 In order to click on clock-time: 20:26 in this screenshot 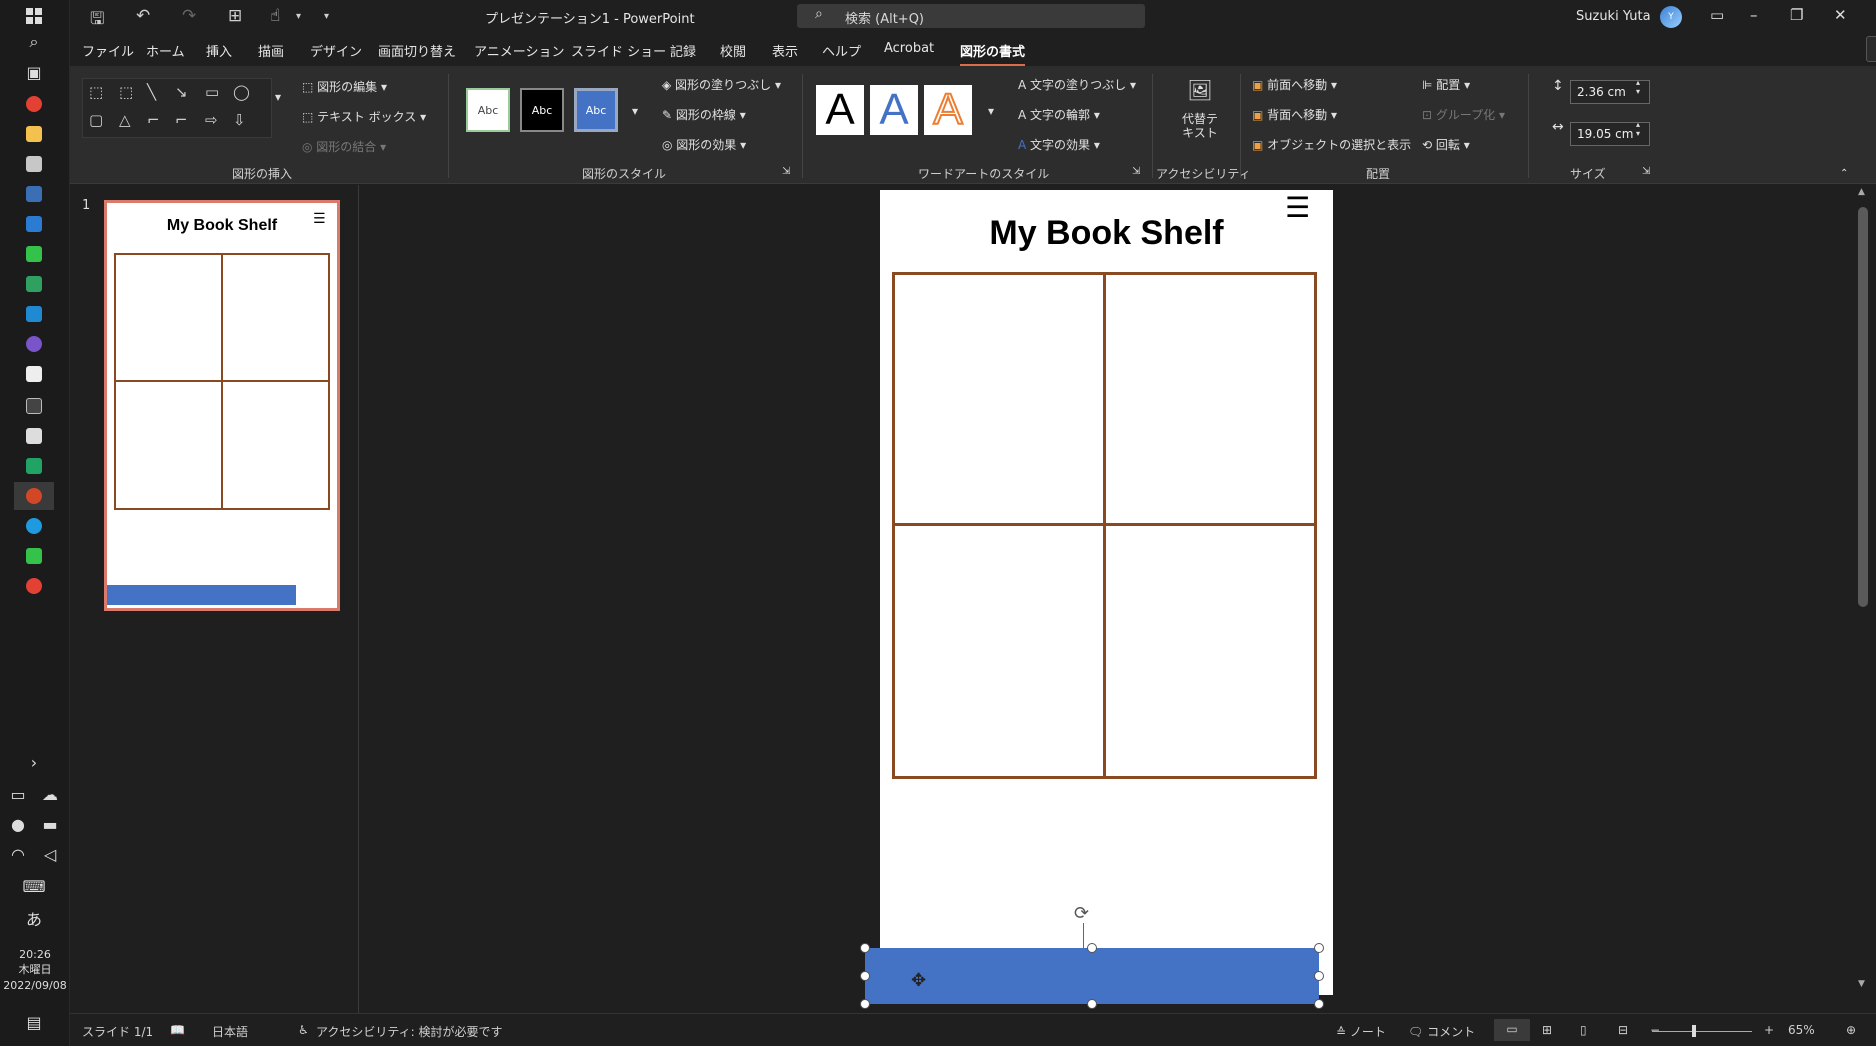, I will do `click(35, 954)`.